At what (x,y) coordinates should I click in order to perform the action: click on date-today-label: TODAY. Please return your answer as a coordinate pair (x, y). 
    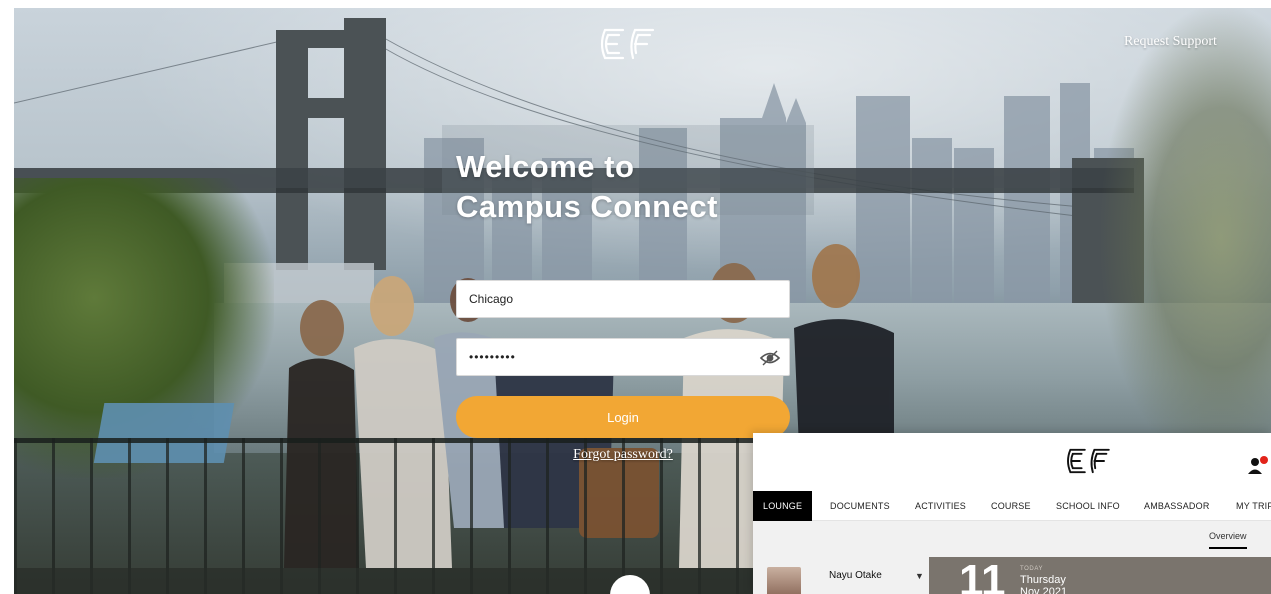
    Looking at the image, I should click on (1032, 569).